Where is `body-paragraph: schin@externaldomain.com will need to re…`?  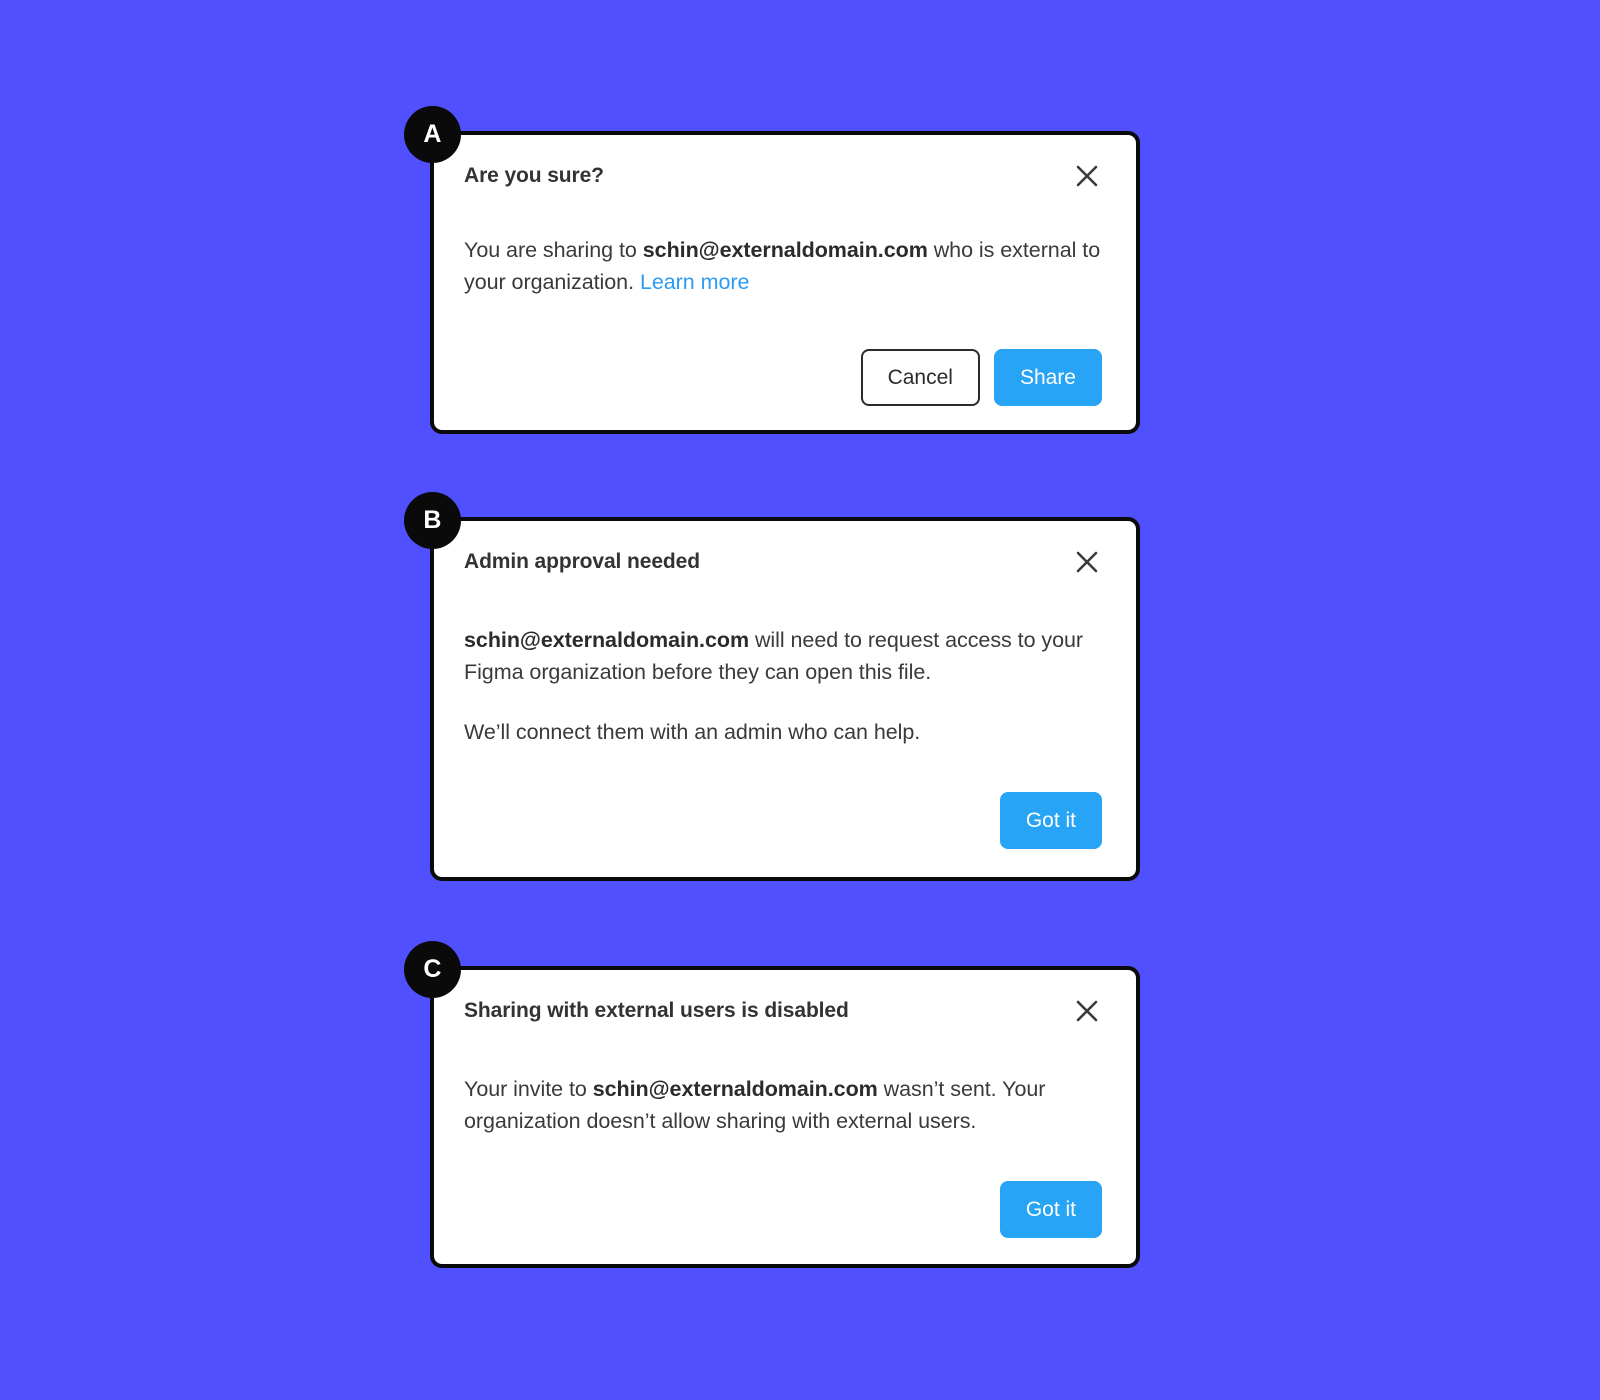
body-paragraph: schin@externaldomain.com will need to re… is located at coordinates (783, 657).